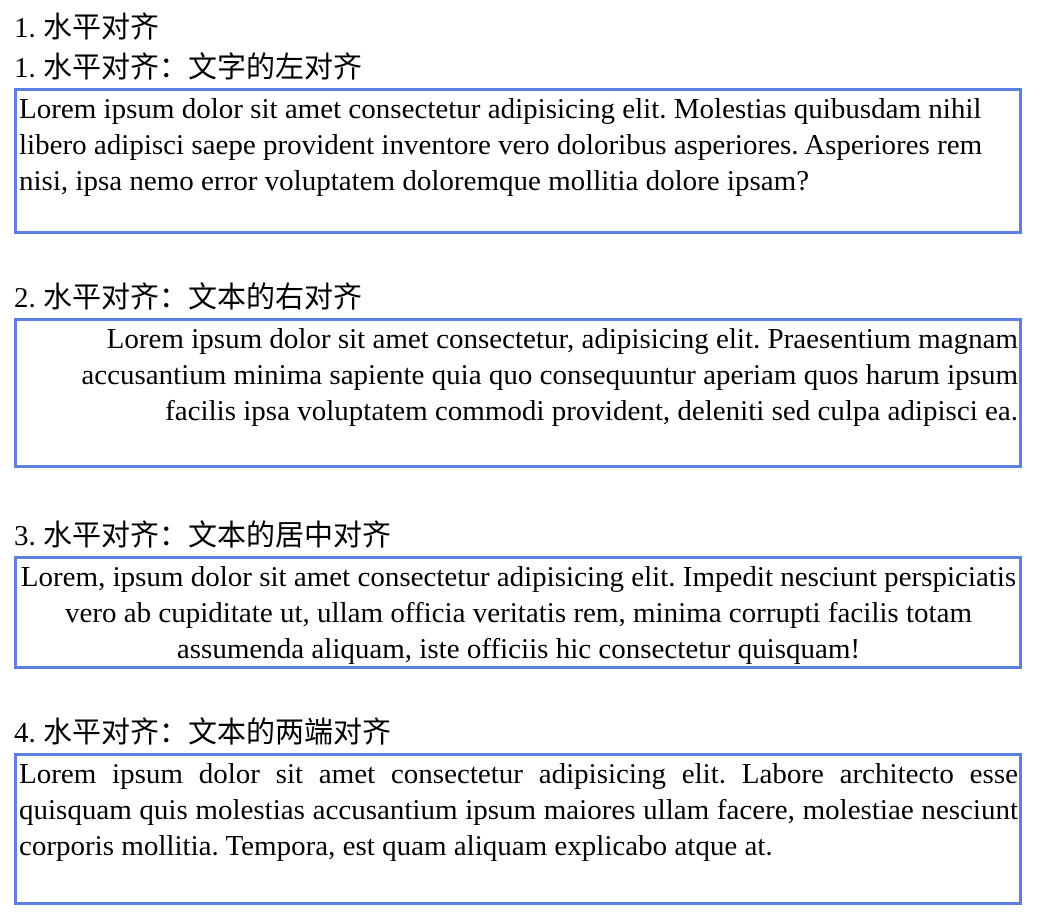  What do you see at coordinates (188, 68) in the screenshot?
I see `section-title-left: 1. 水平对齐：文字的左对齐` at bounding box center [188, 68].